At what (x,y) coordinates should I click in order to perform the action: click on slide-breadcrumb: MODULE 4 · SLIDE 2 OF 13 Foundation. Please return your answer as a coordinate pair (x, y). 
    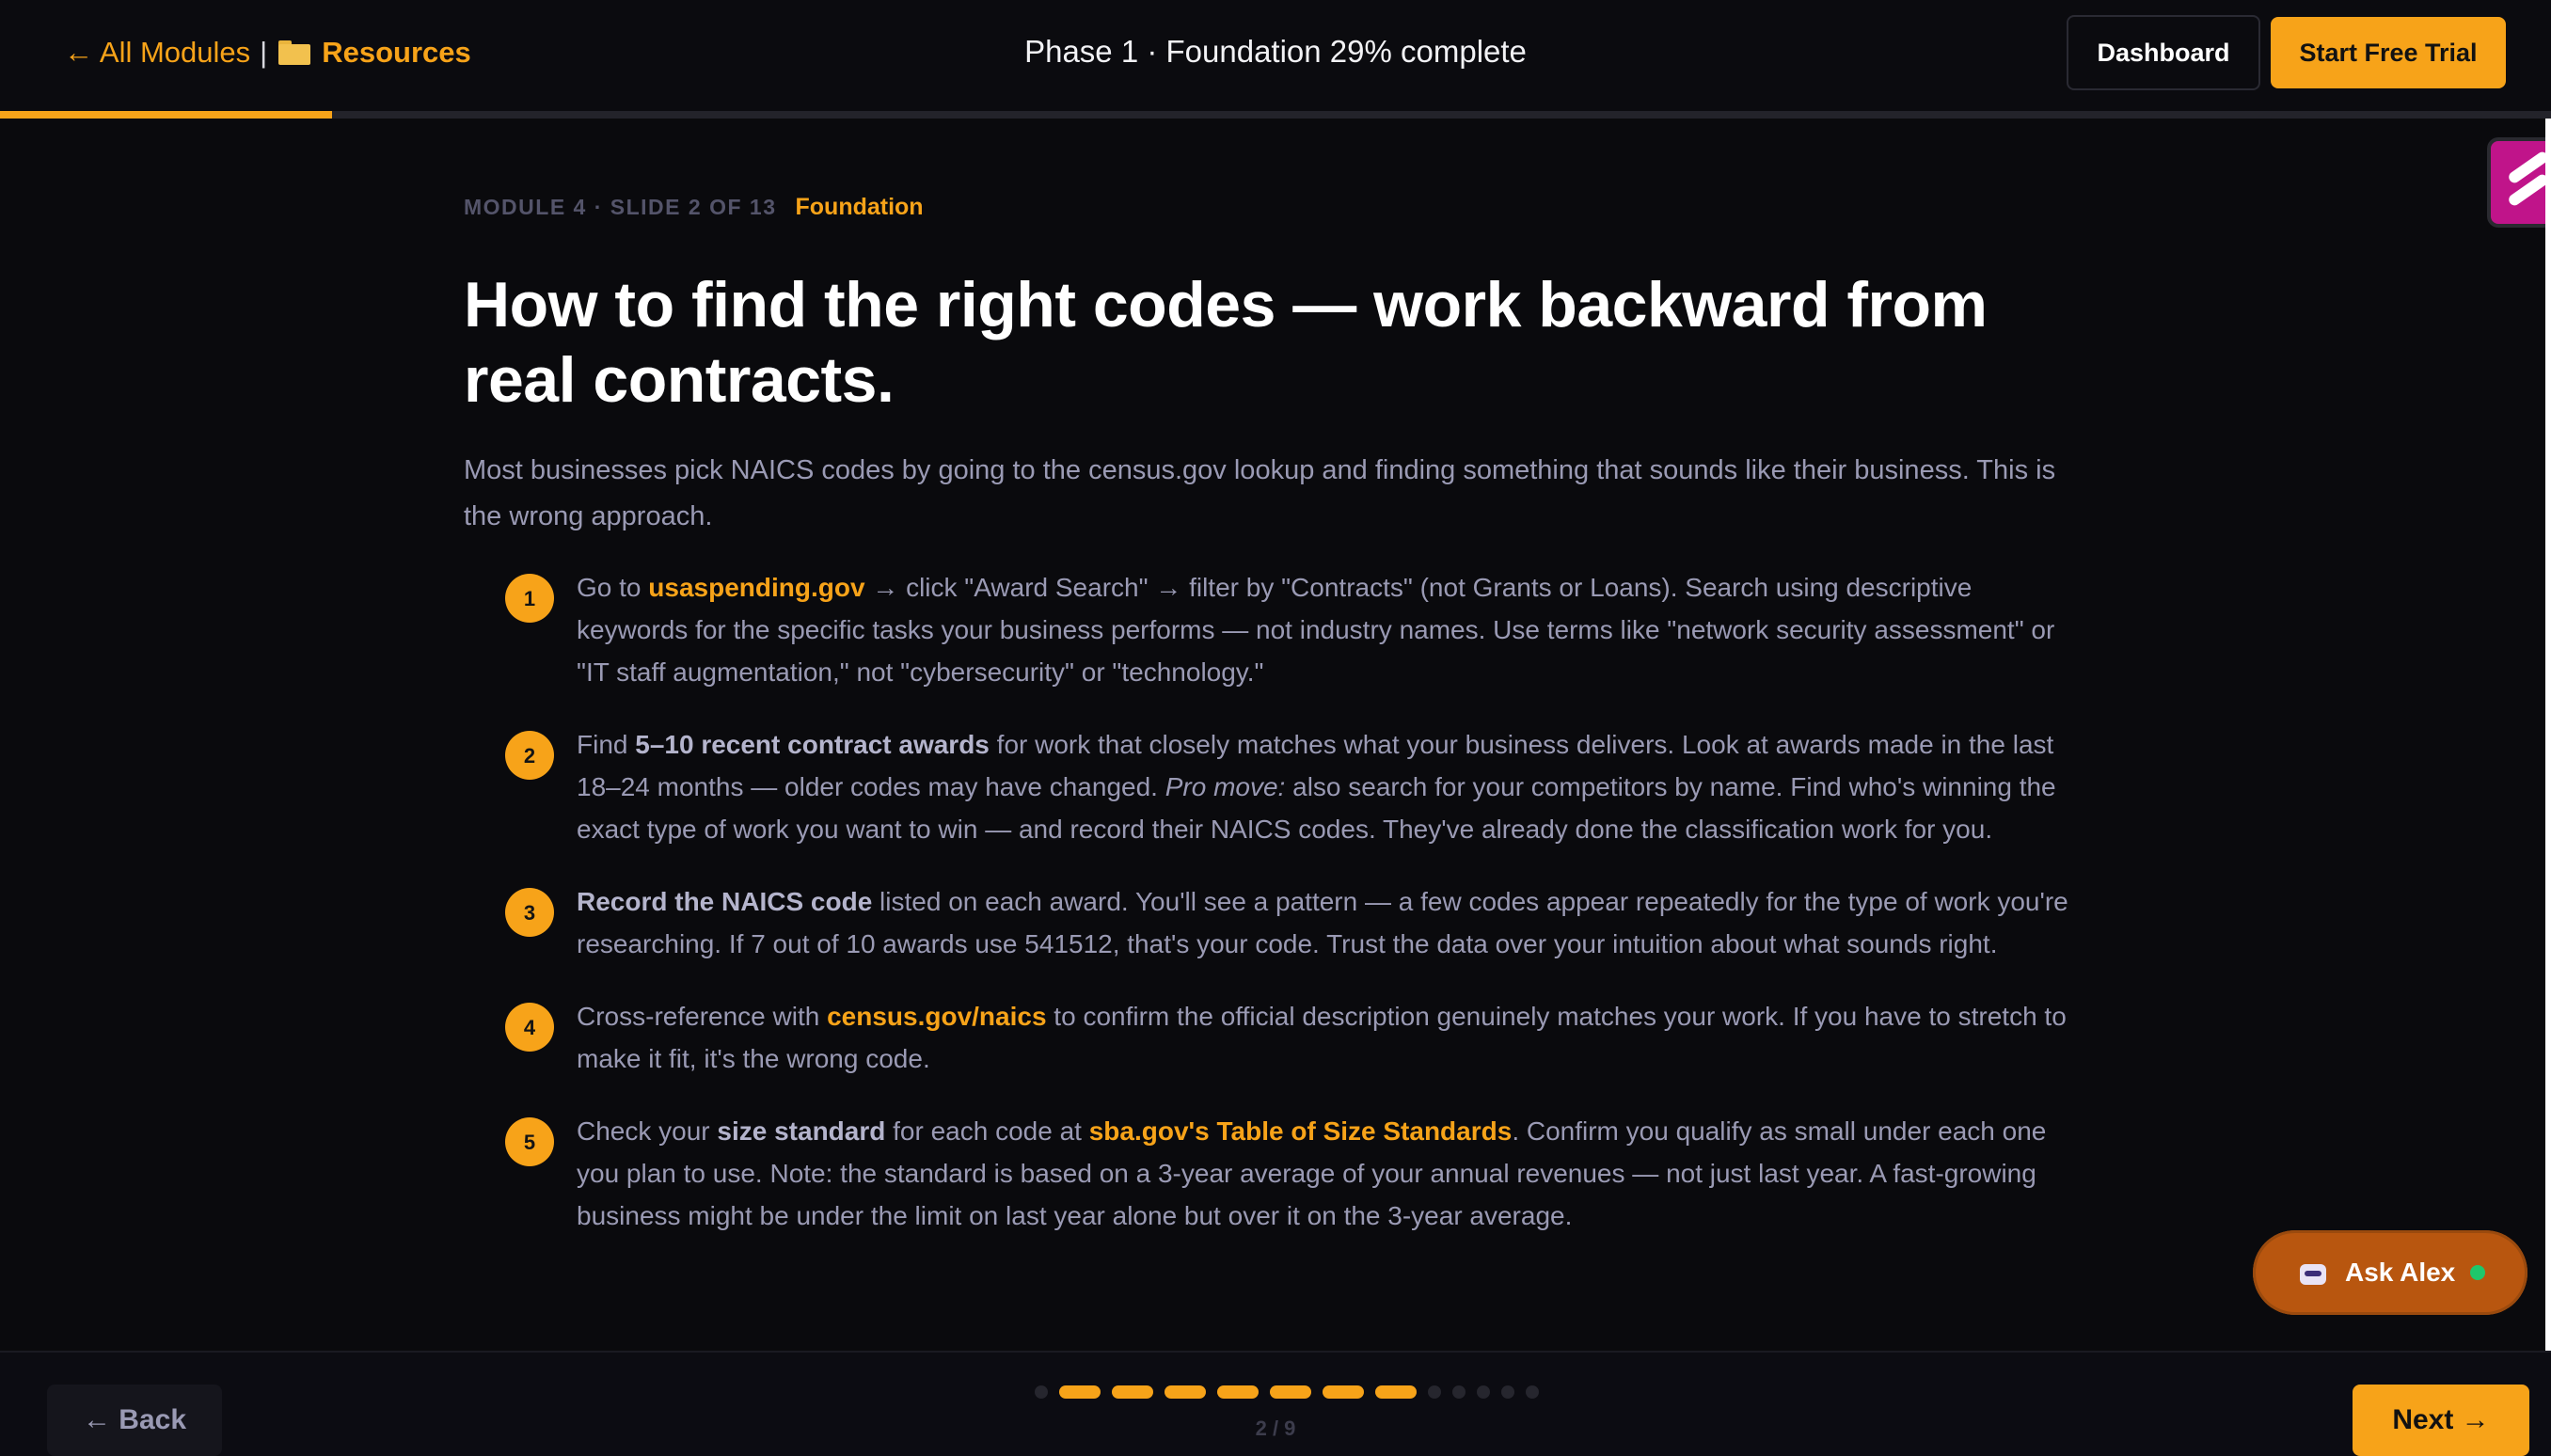
    Looking at the image, I should click on (1273, 207).